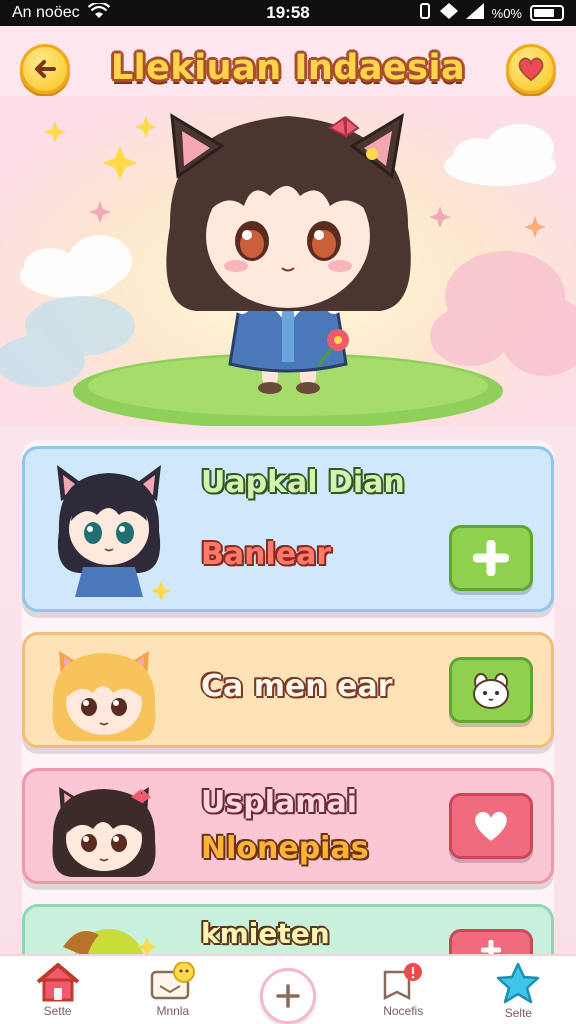 This screenshot has width=576, height=1024. I want to click on bunny-button, so click(491, 690).